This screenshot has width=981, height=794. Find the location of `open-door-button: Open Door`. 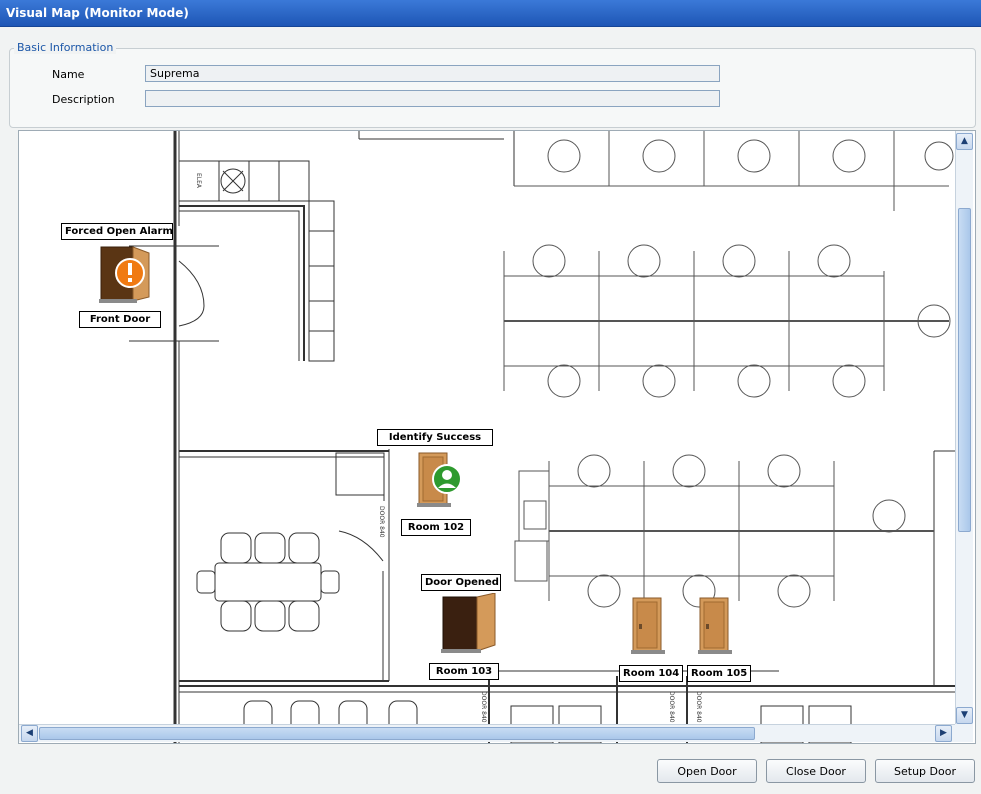

open-door-button: Open Door is located at coordinates (707, 771).